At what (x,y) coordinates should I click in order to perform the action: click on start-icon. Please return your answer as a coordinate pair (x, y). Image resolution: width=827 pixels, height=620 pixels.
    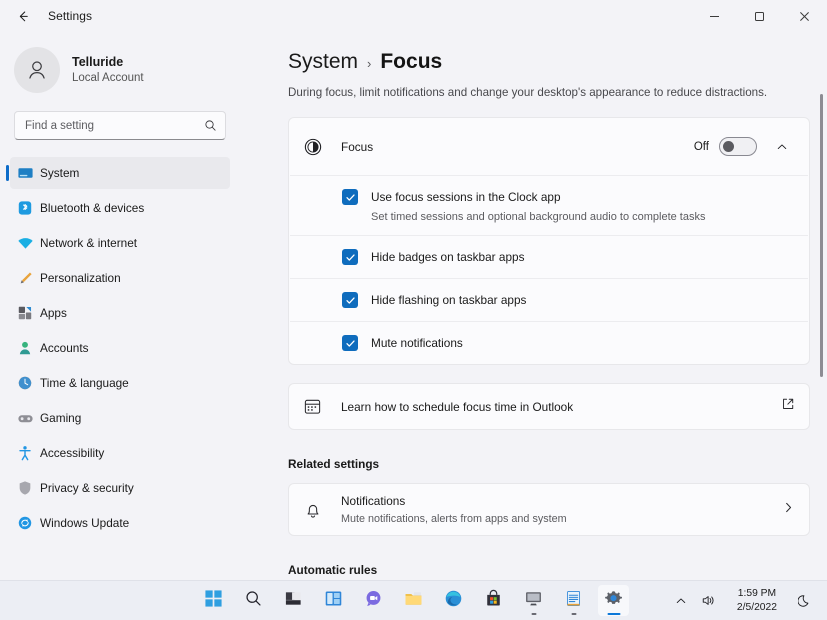
    Looking at the image, I should click on (213, 601).